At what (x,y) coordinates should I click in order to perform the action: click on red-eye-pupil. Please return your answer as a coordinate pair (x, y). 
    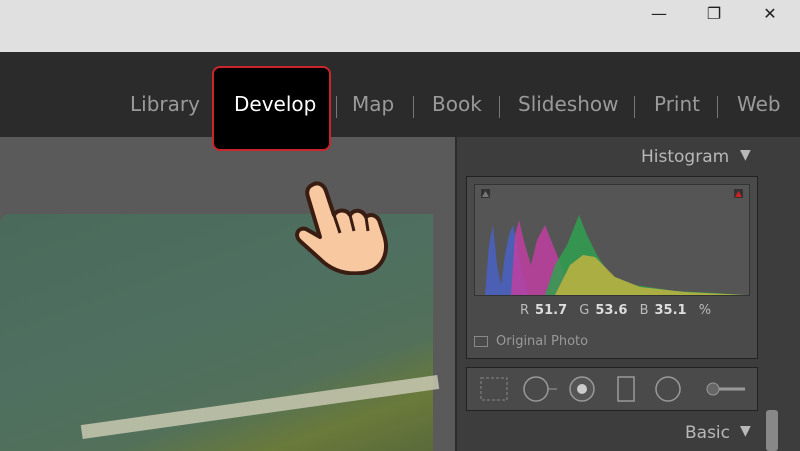
    Looking at the image, I should click on (582, 389).